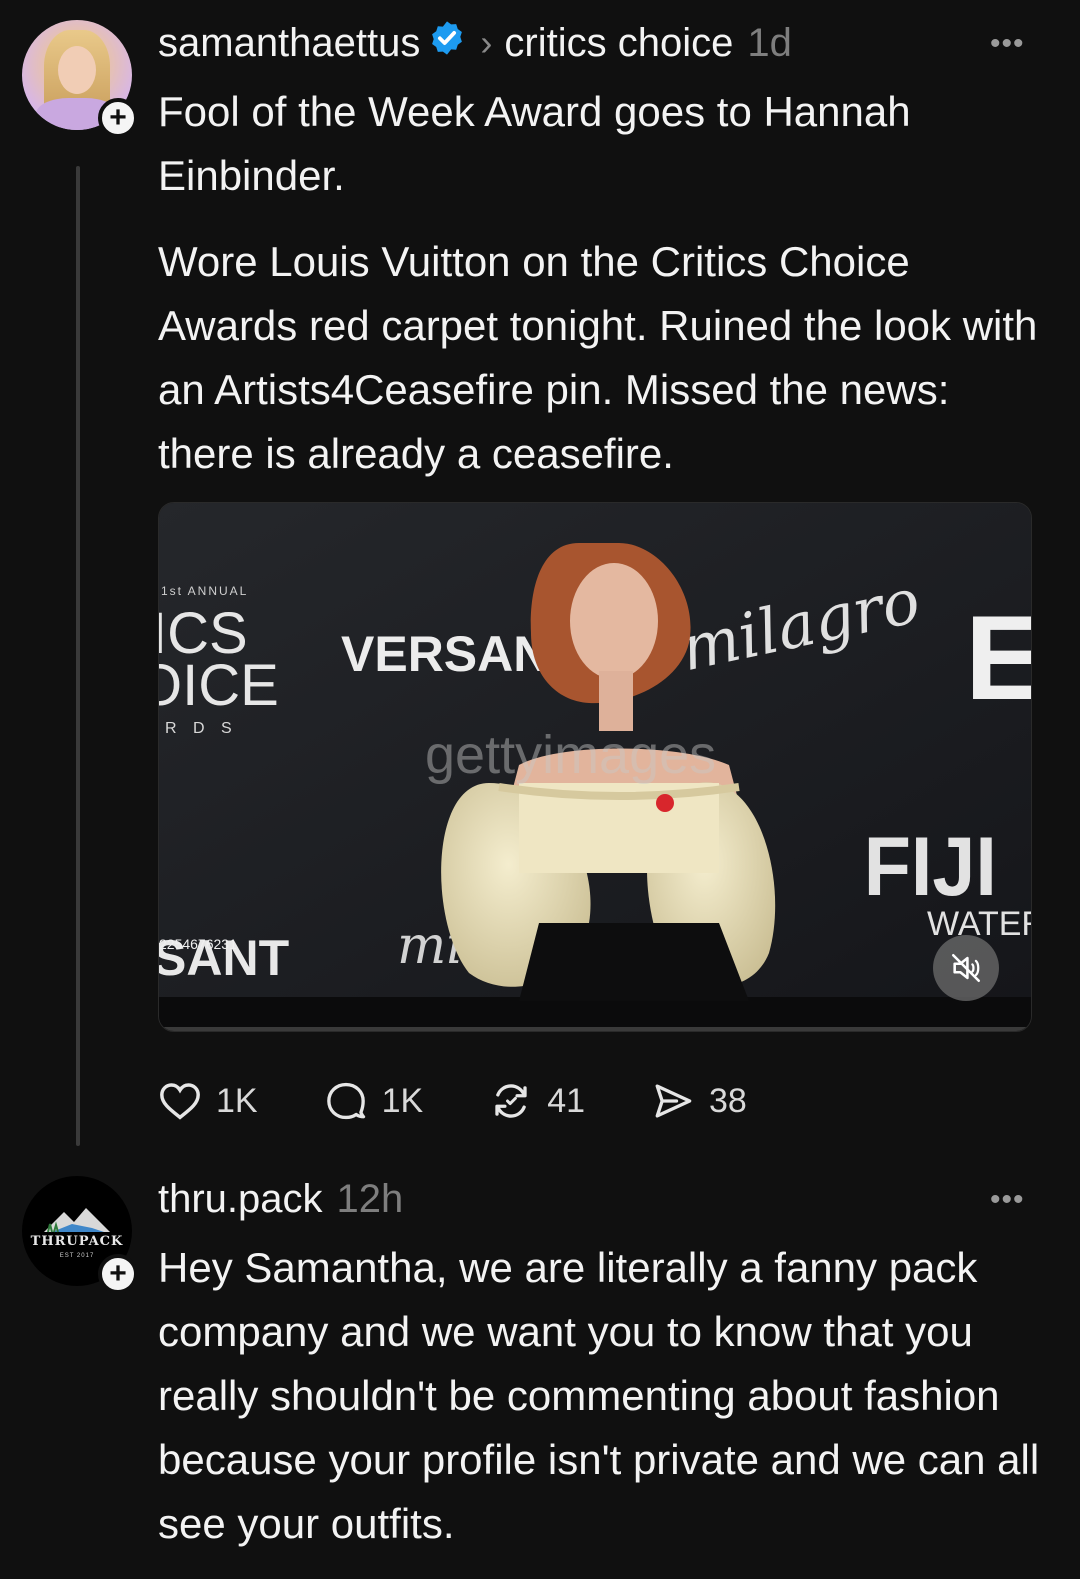 Image resolution: width=1080 pixels, height=1579 pixels. What do you see at coordinates (486, 42) in the screenshot?
I see `chevron-right-icon: ›` at bounding box center [486, 42].